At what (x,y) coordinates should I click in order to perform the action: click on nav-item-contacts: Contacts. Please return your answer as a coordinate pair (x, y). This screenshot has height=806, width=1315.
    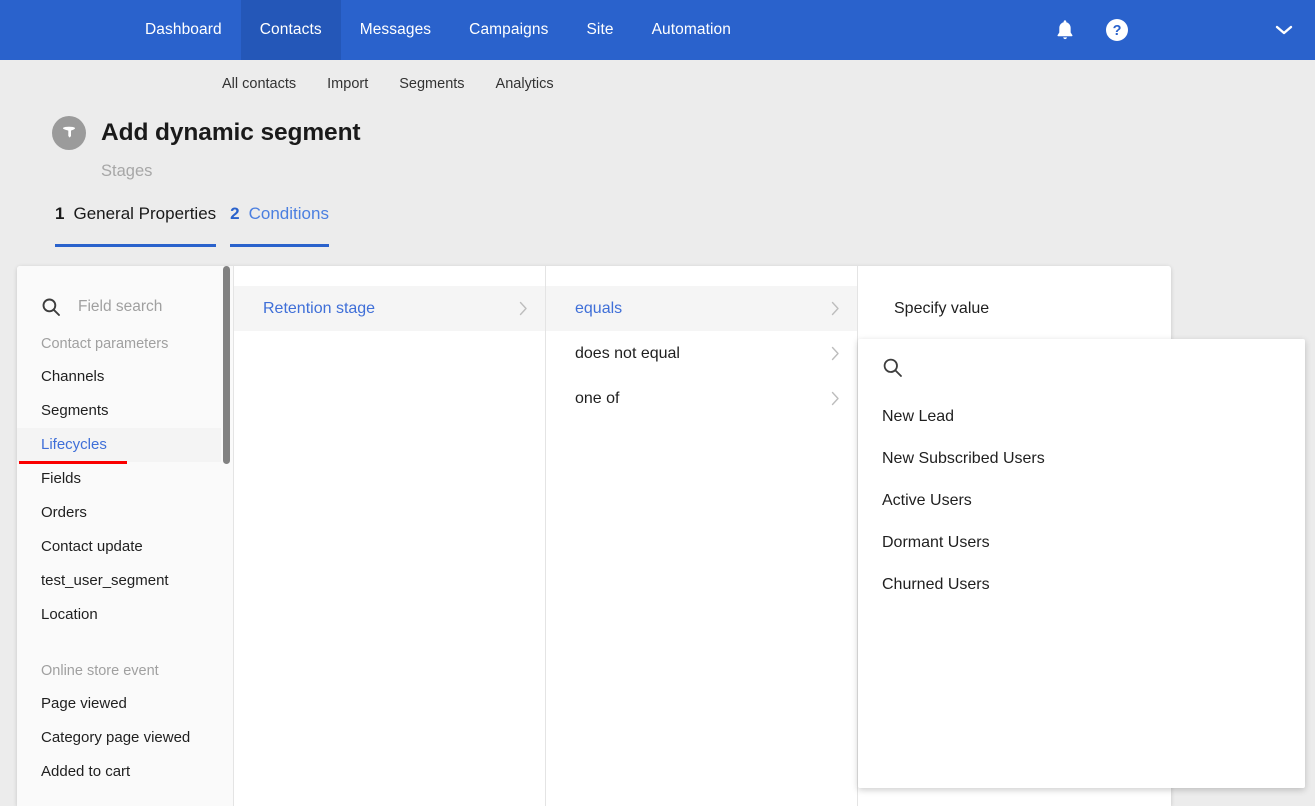
    Looking at the image, I should click on (290, 30).